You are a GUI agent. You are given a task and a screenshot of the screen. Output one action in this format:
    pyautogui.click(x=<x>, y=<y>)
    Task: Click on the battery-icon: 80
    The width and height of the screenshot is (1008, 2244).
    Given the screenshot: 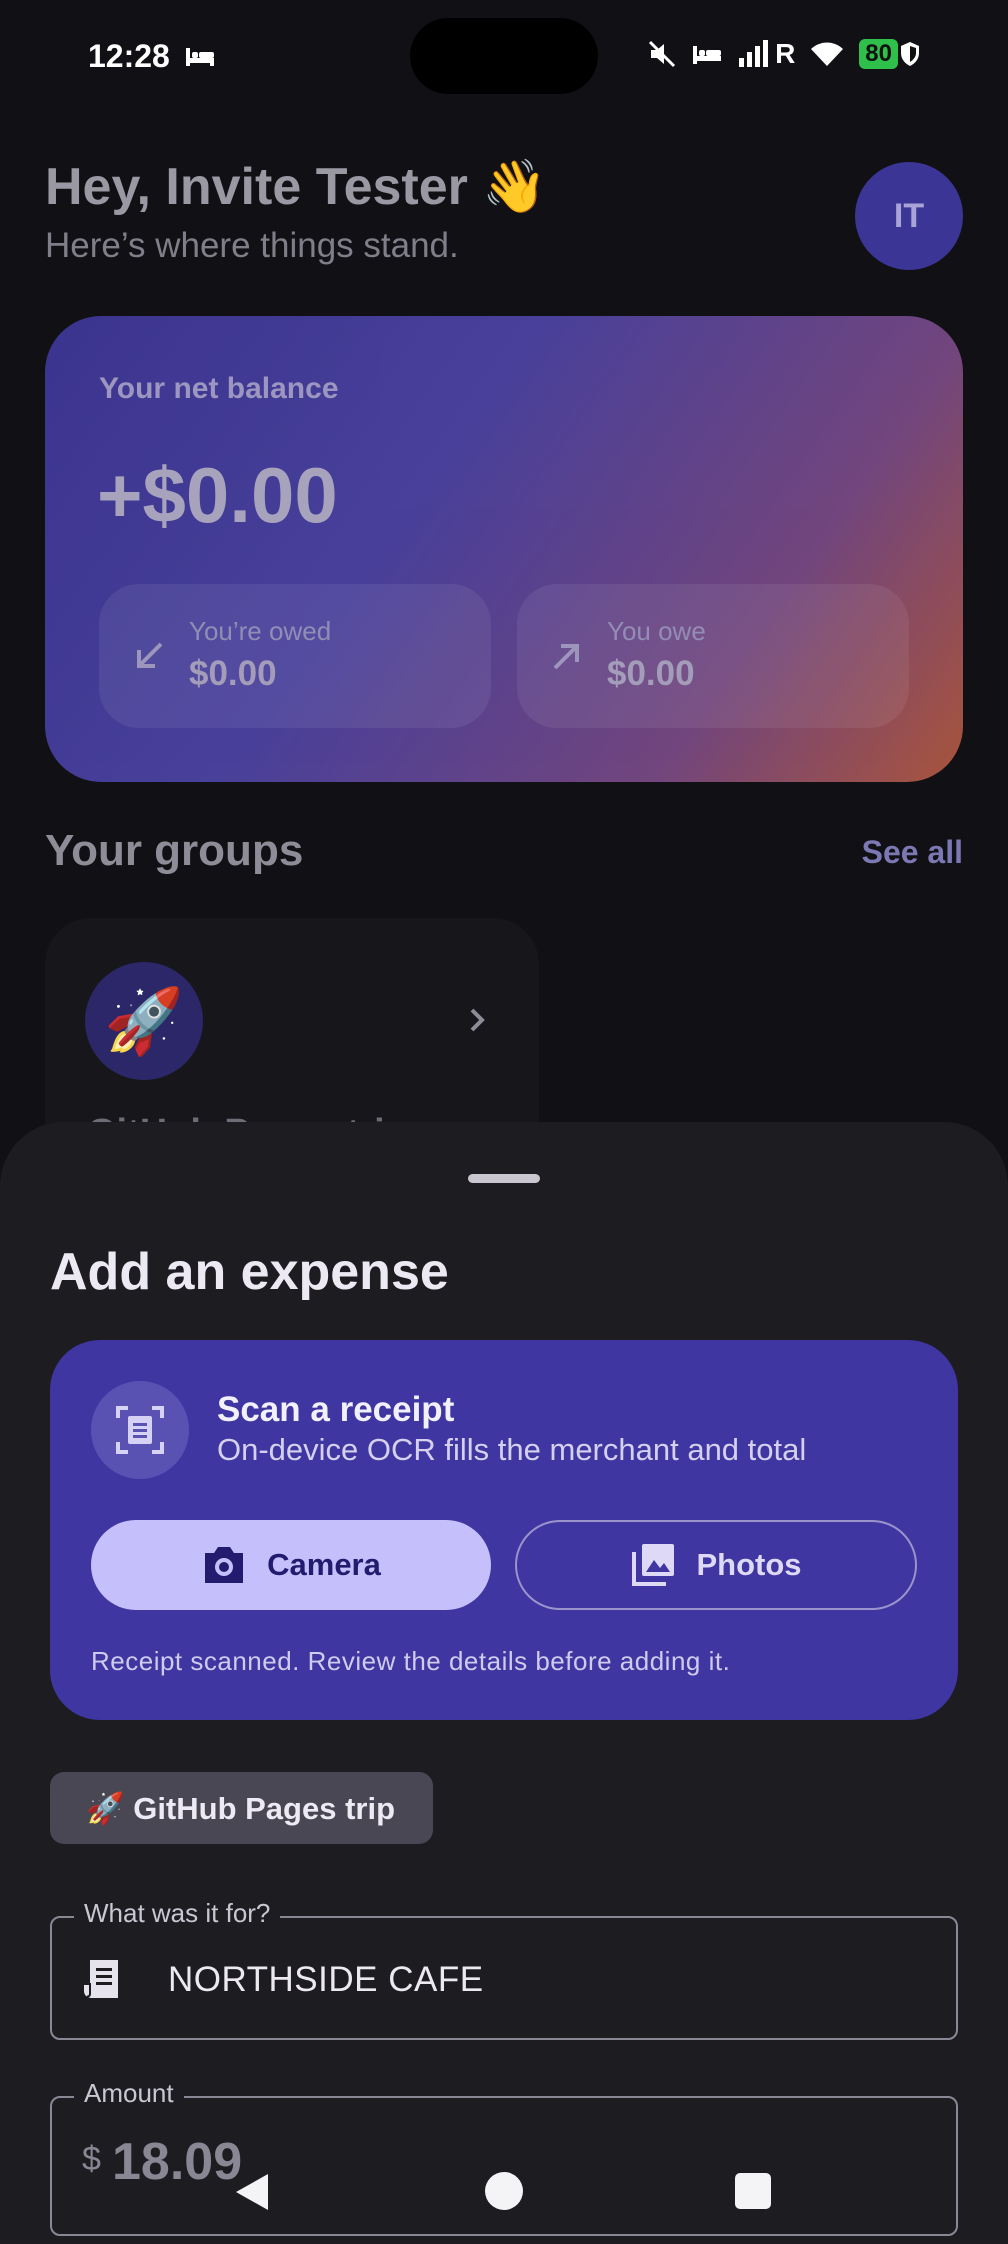 What is the action you would take?
    pyautogui.click(x=878, y=54)
    